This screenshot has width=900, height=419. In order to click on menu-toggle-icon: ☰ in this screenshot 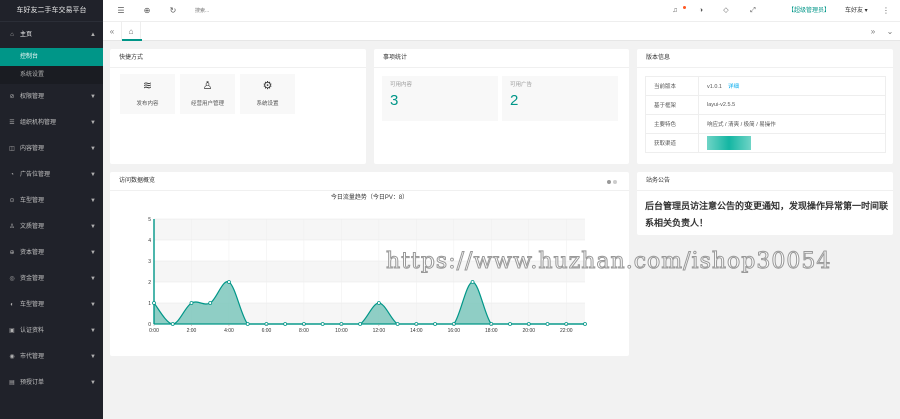, I will do `click(121, 11)`.